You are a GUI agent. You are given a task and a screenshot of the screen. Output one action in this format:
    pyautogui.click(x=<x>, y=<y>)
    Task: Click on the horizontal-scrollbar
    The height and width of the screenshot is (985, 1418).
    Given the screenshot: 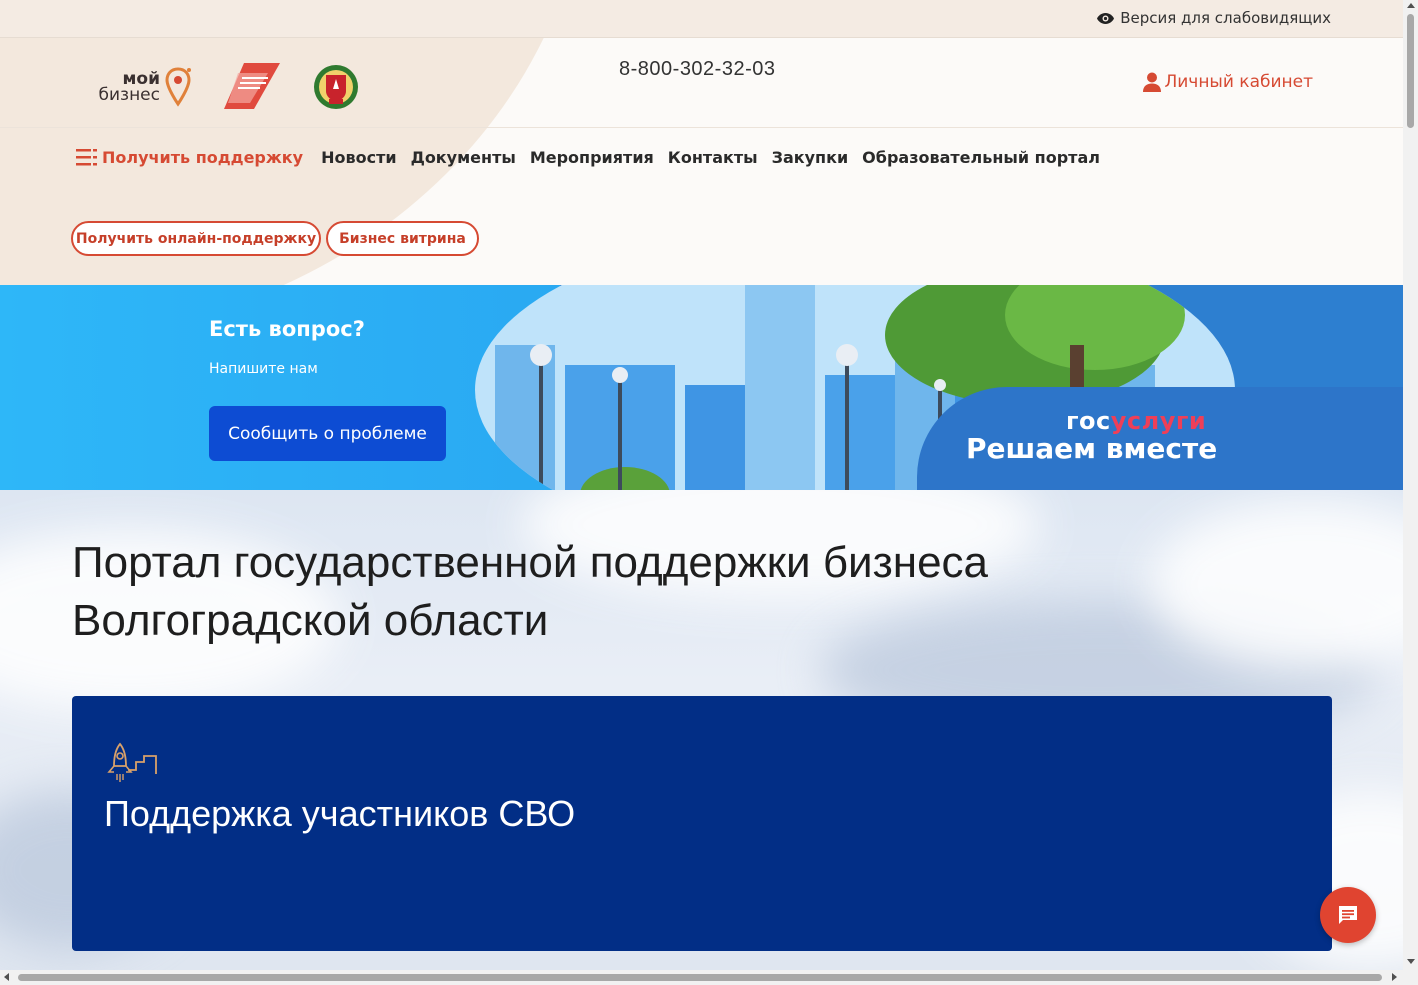 What is the action you would take?
    pyautogui.click(x=709, y=977)
    